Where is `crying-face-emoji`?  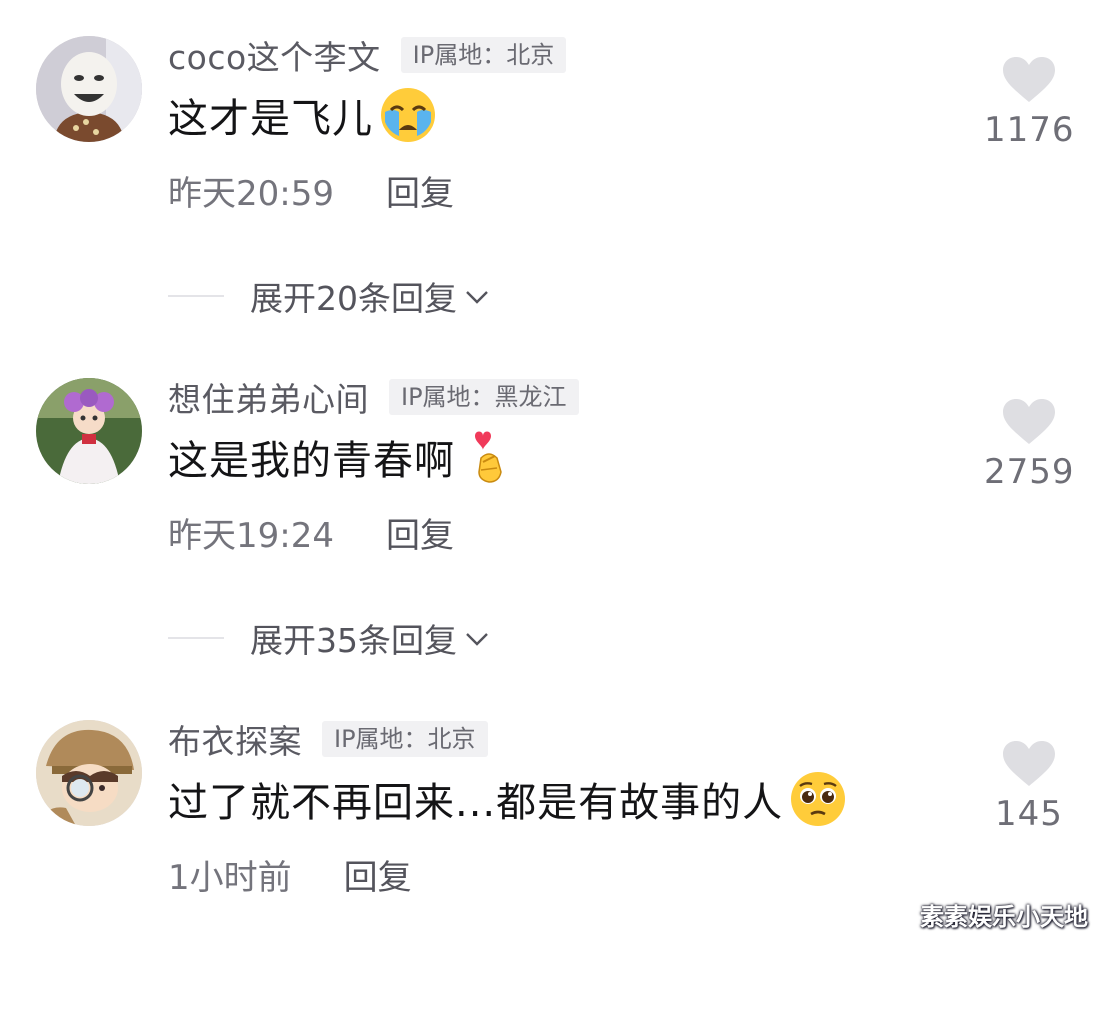
crying-face-emoji is located at coordinates (408, 115).